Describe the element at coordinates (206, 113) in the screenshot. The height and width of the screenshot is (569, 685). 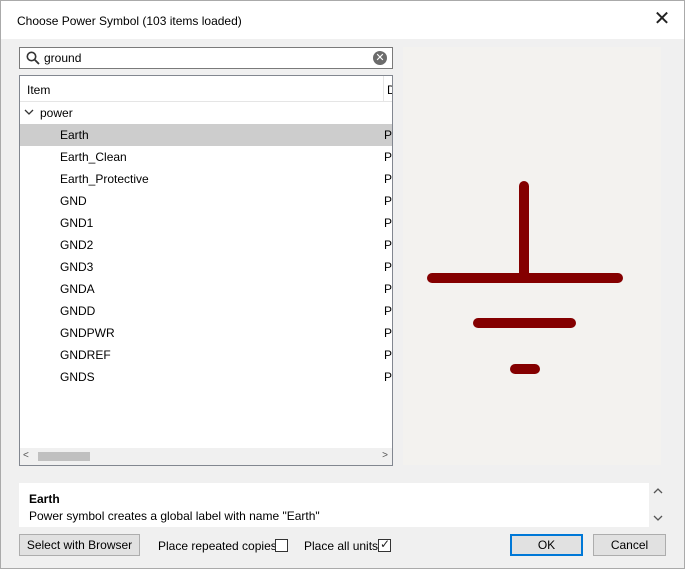
I see `tree-group-power: power` at that location.